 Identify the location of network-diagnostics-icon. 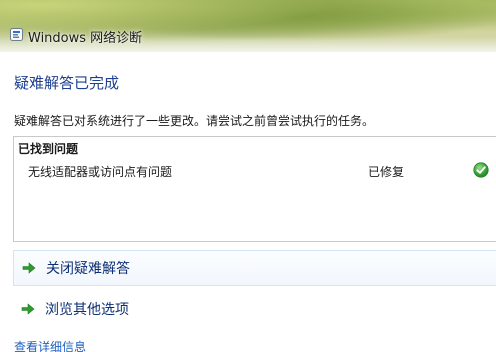
(16, 34).